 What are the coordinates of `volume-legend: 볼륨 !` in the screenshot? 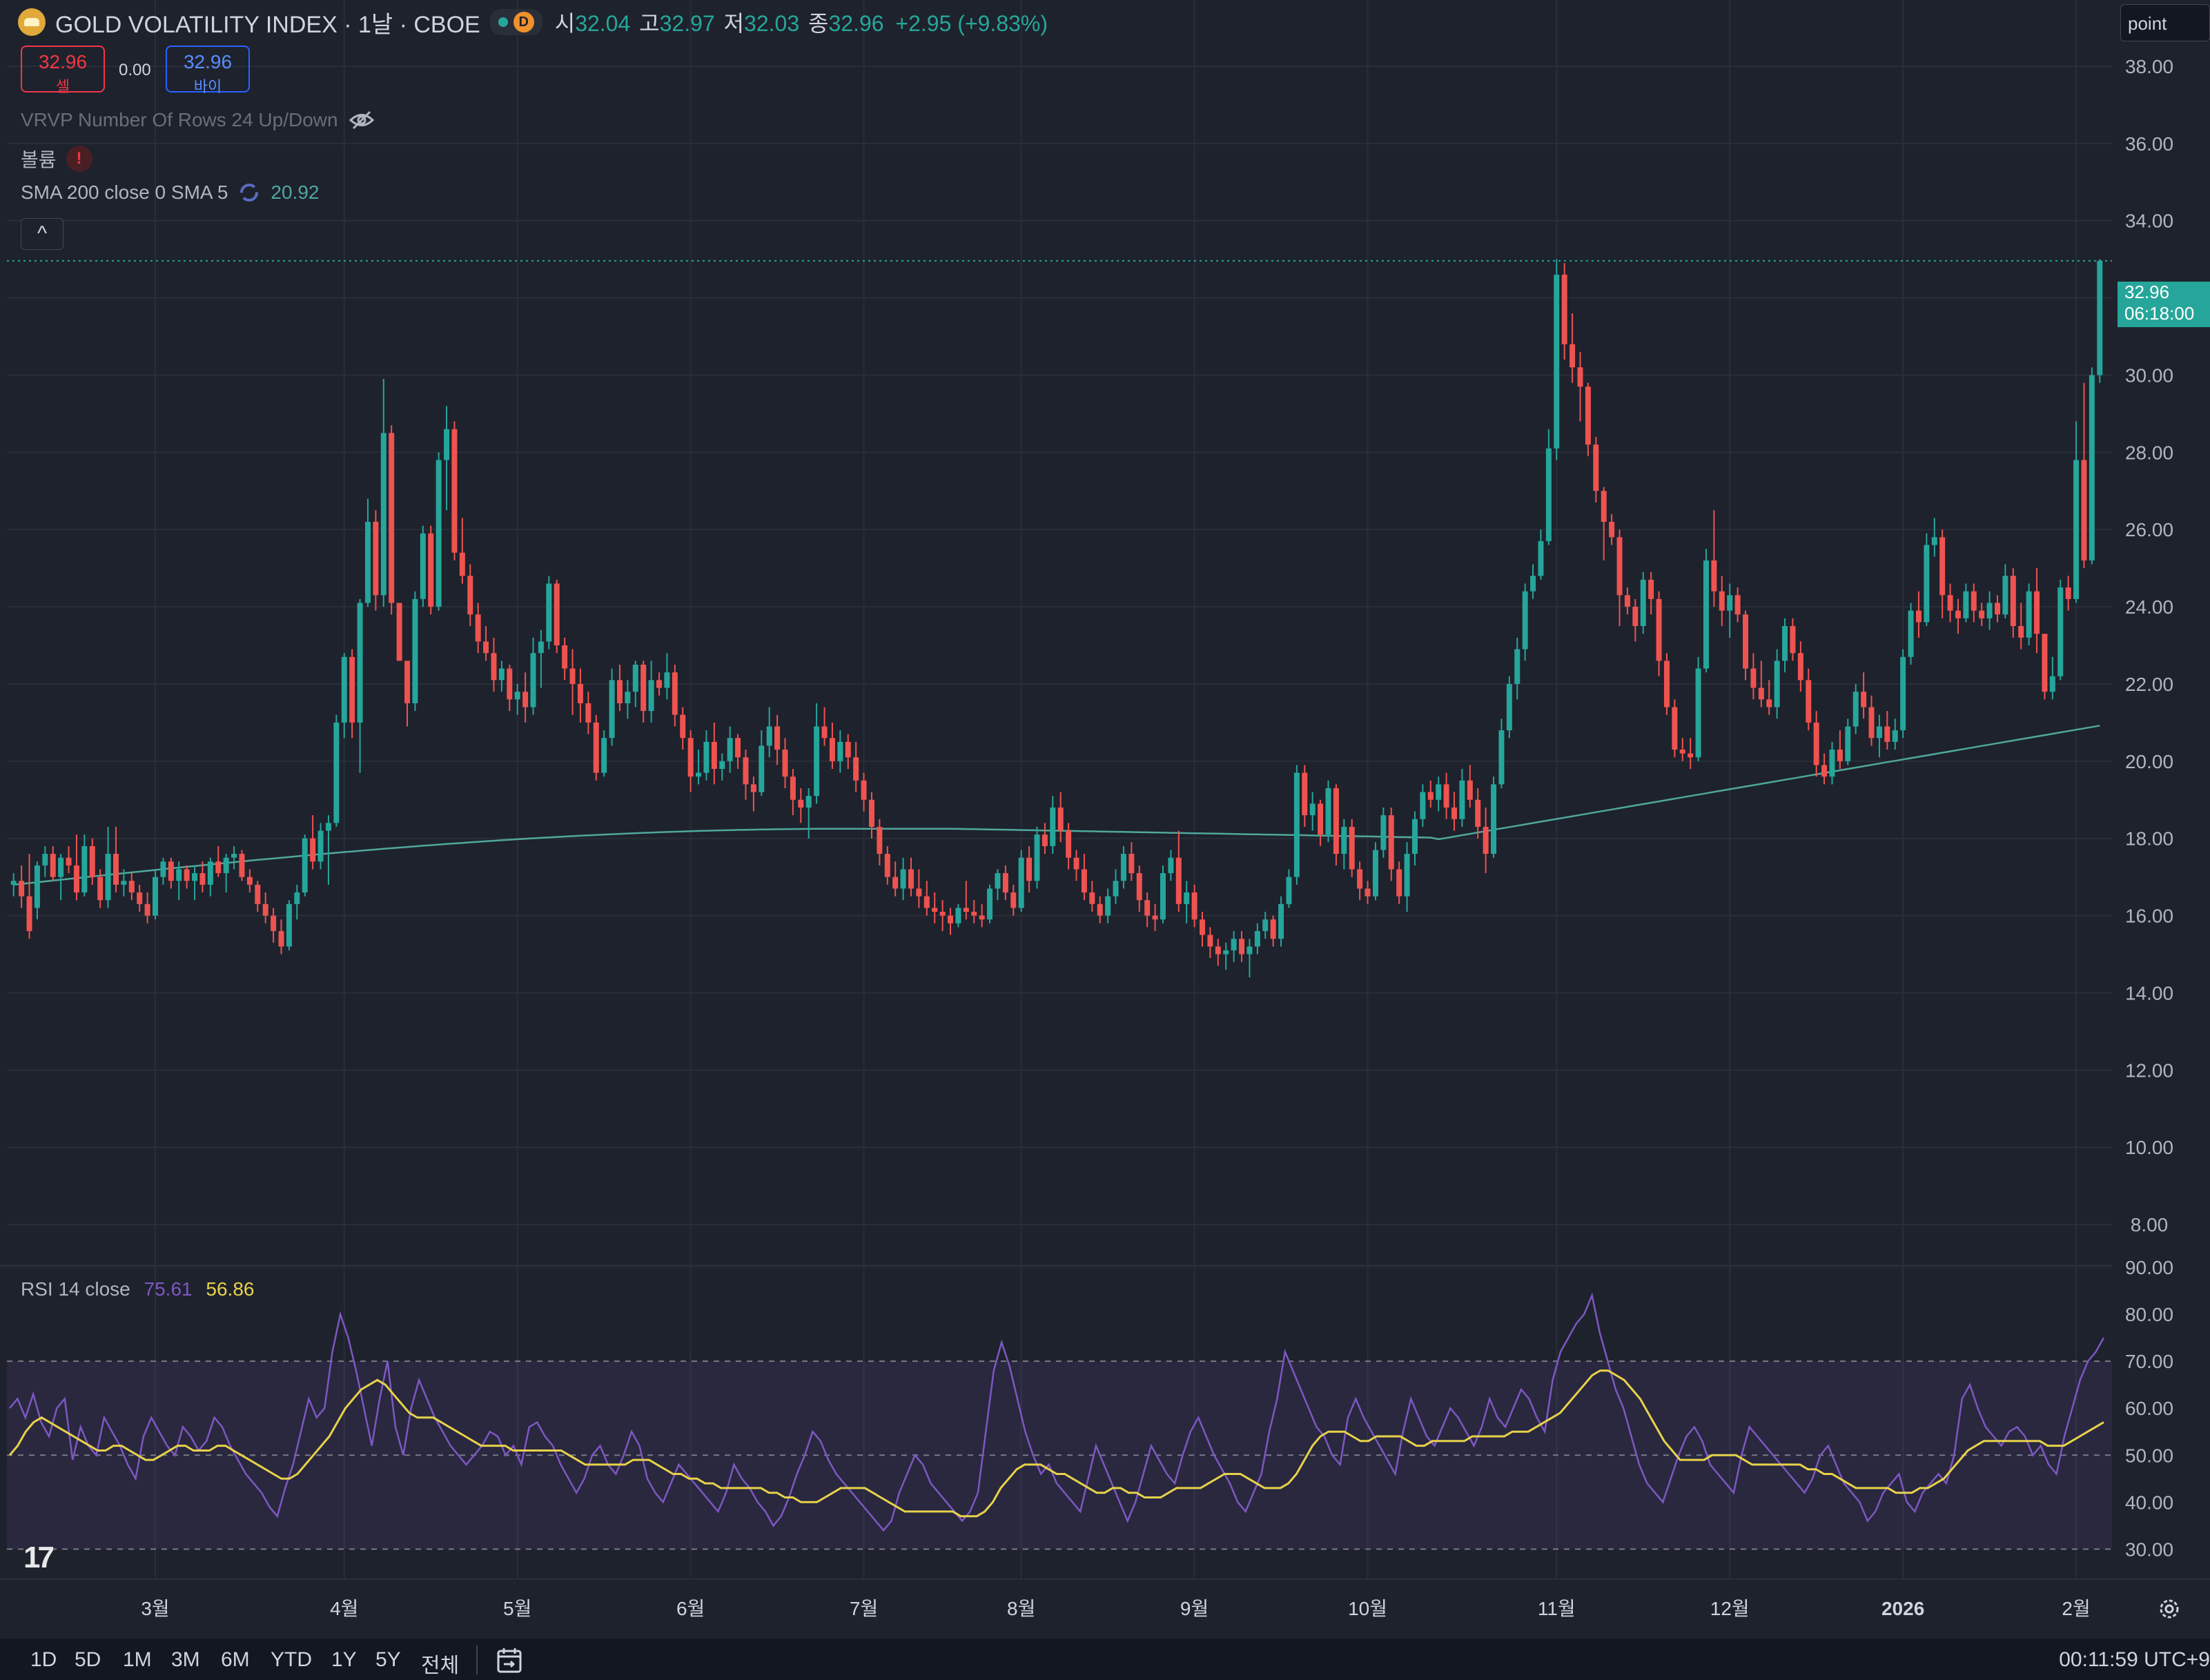 It's located at (56, 159).